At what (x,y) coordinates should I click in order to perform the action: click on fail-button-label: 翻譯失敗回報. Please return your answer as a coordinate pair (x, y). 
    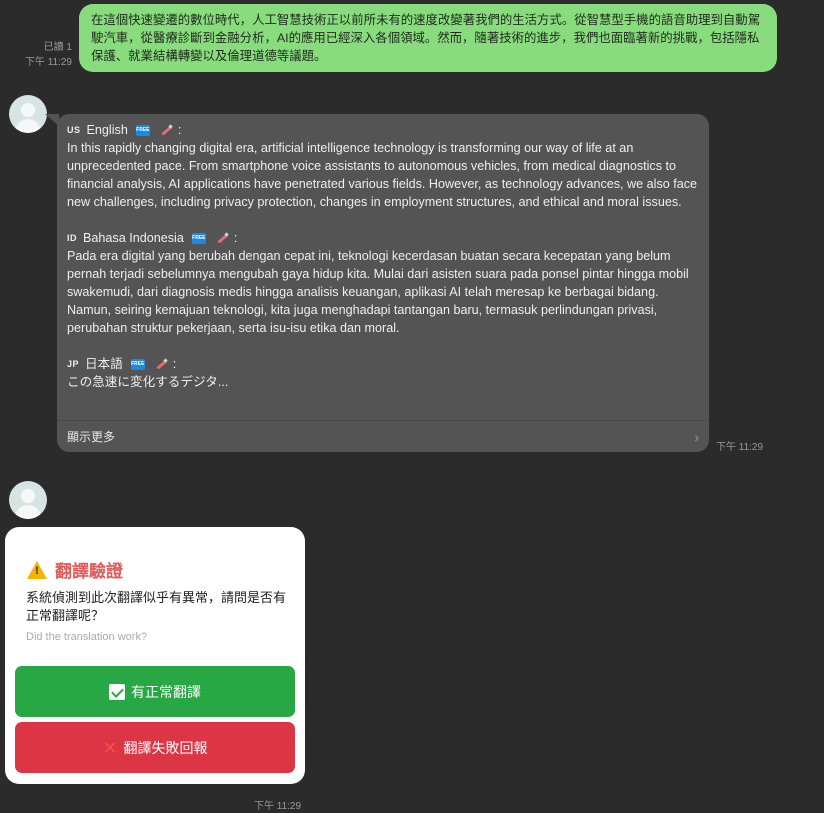
    Looking at the image, I should click on (165, 747).